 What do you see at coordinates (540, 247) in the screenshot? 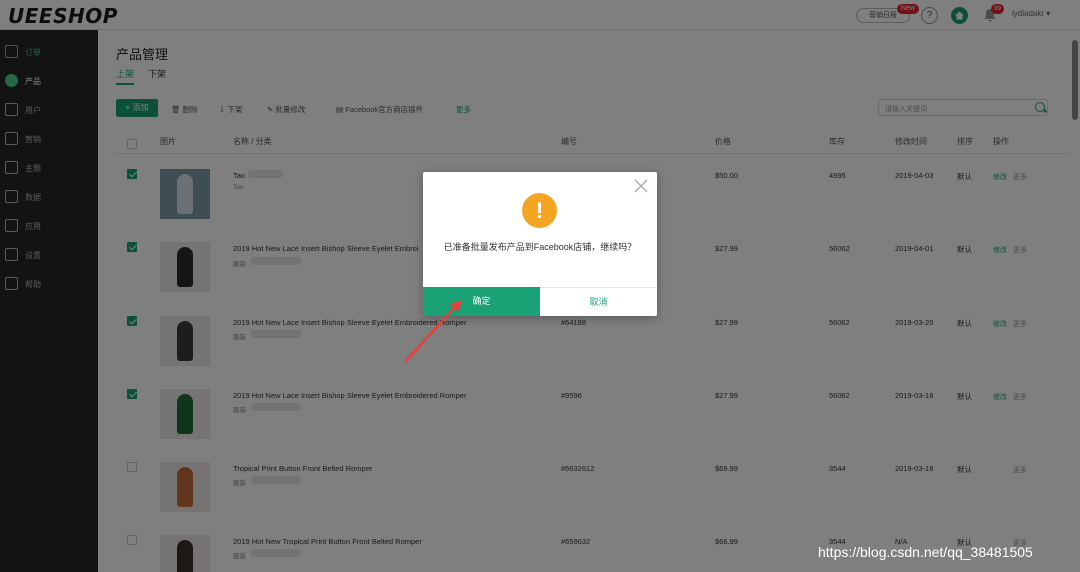
I see `dialog-message: 已准备批量发布产品到Facebook店铺，继续吗？` at bounding box center [540, 247].